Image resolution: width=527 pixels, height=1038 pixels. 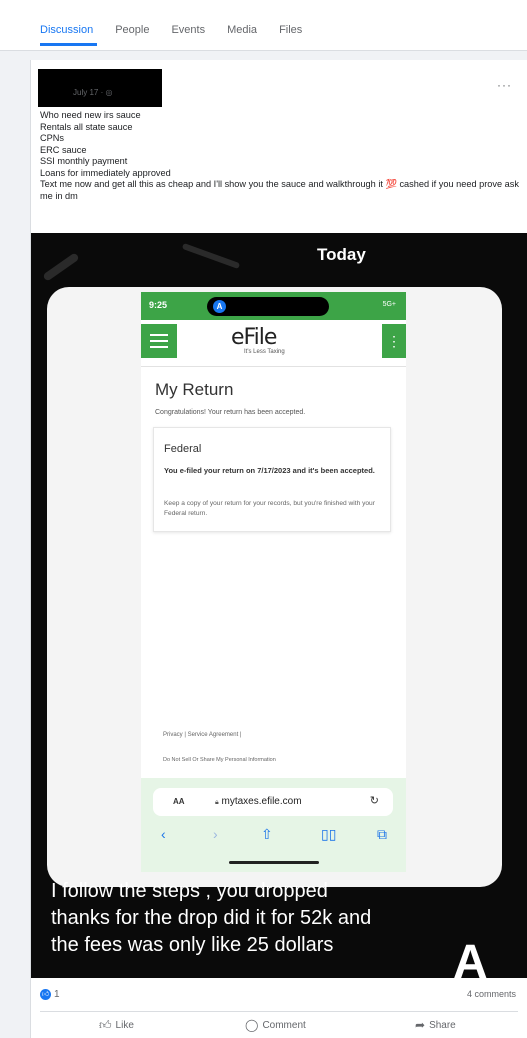 I want to click on app-icon: A, so click(x=219, y=306).